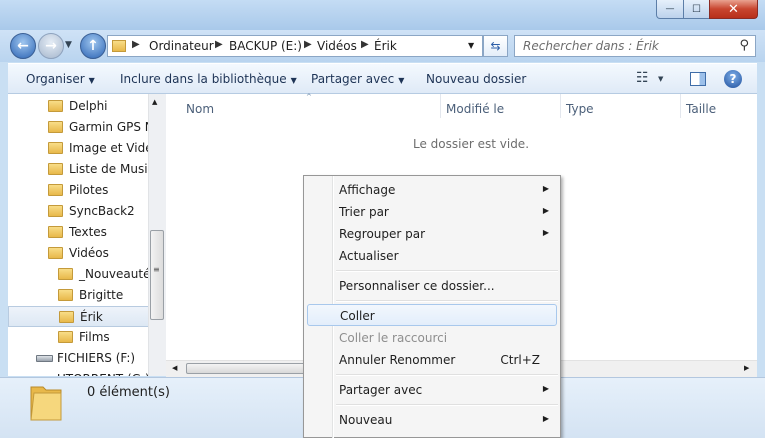 The height and width of the screenshot is (438, 765). I want to click on menu-item-sort: Trier par ▶, so click(432, 212).